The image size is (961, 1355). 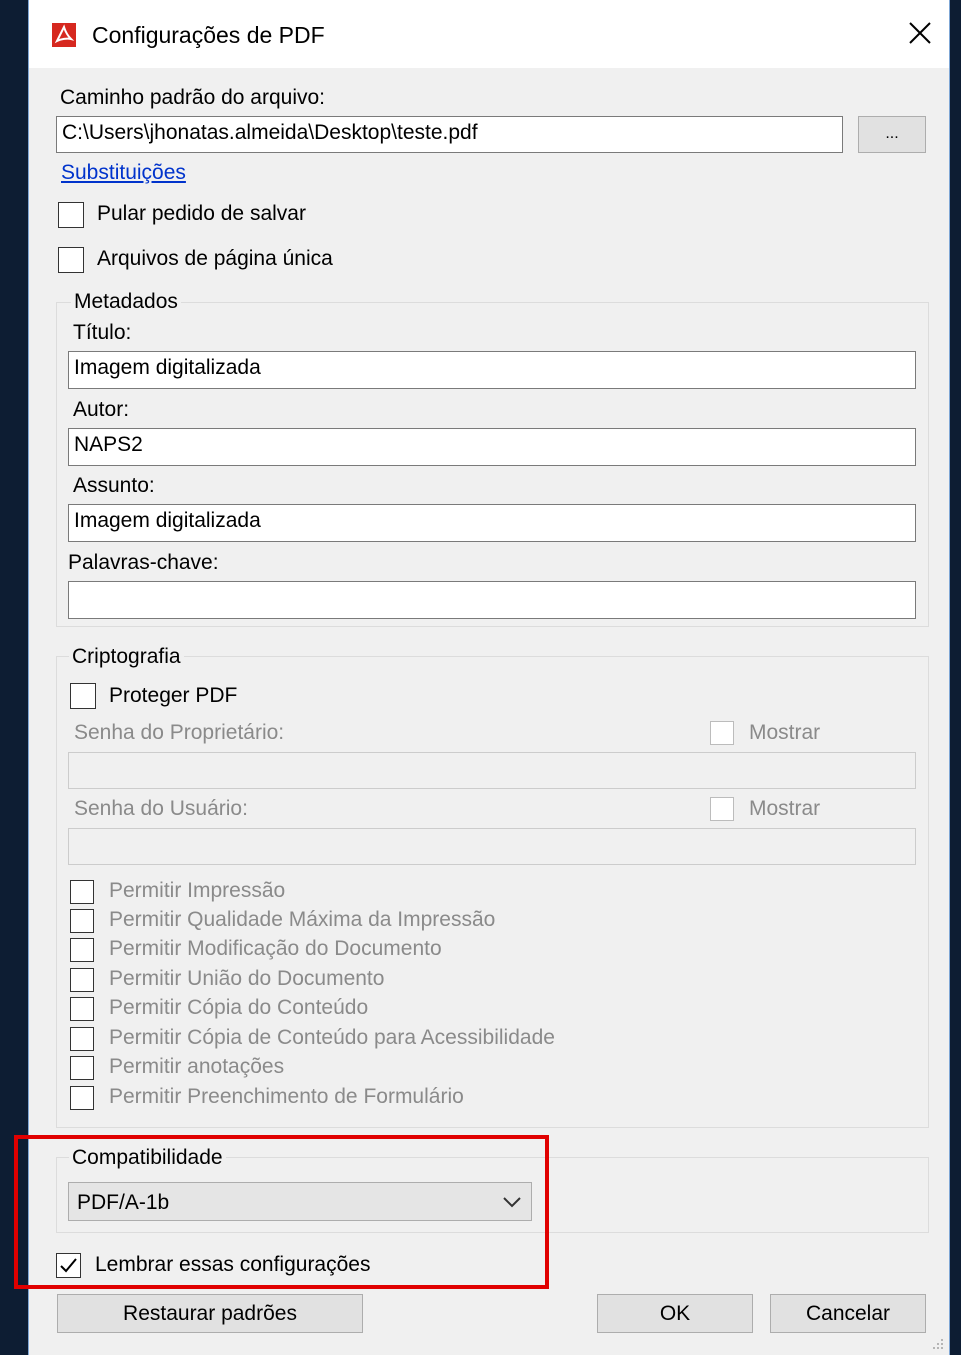 What do you see at coordinates (492, 770) in the screenshot?
I see `owner-password-field` at bounding box center [492, 770].